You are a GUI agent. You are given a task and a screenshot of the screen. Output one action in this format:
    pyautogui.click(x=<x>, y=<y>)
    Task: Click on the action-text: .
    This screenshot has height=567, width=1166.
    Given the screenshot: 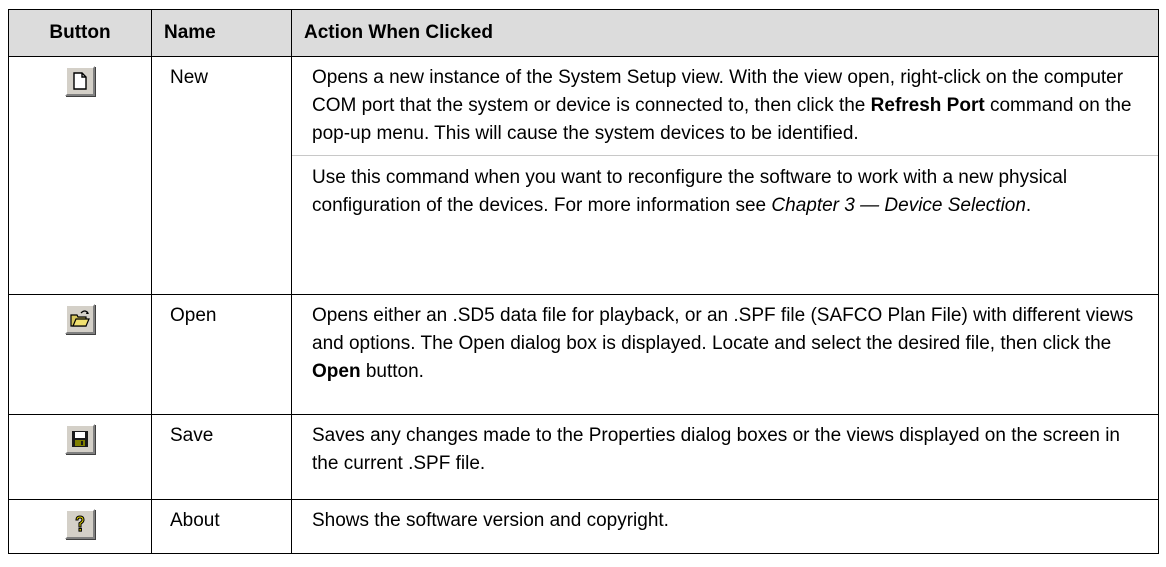 What is the action you would take?
    pyautogui.click(x=1028, y=205)
    